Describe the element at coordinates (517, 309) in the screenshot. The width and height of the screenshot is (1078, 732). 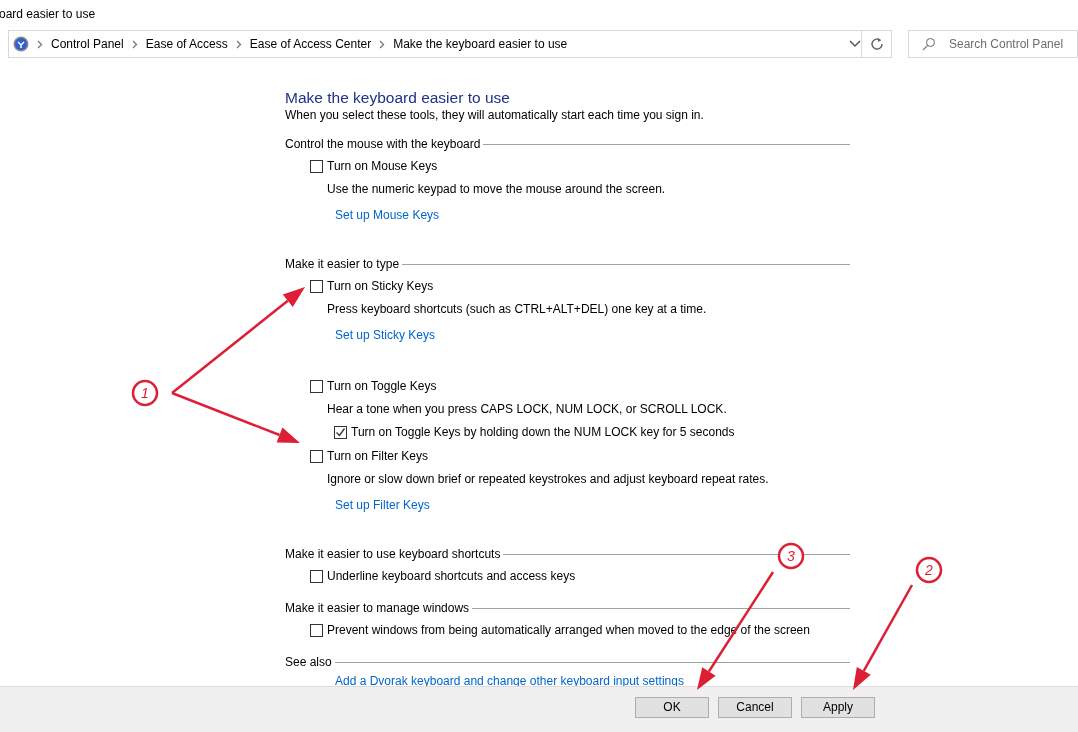
I see `description-text: Press keyboard shortcuts (such as CTRL+ALT+DEL) one key at a time.` at that location.